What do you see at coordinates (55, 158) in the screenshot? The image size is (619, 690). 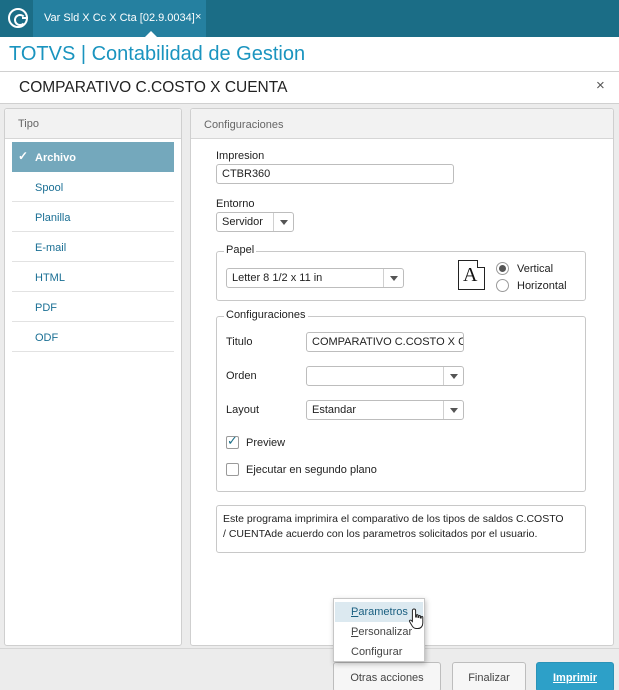 I see `tipo-item-label: Archivo` at bounding box center [55, 158].